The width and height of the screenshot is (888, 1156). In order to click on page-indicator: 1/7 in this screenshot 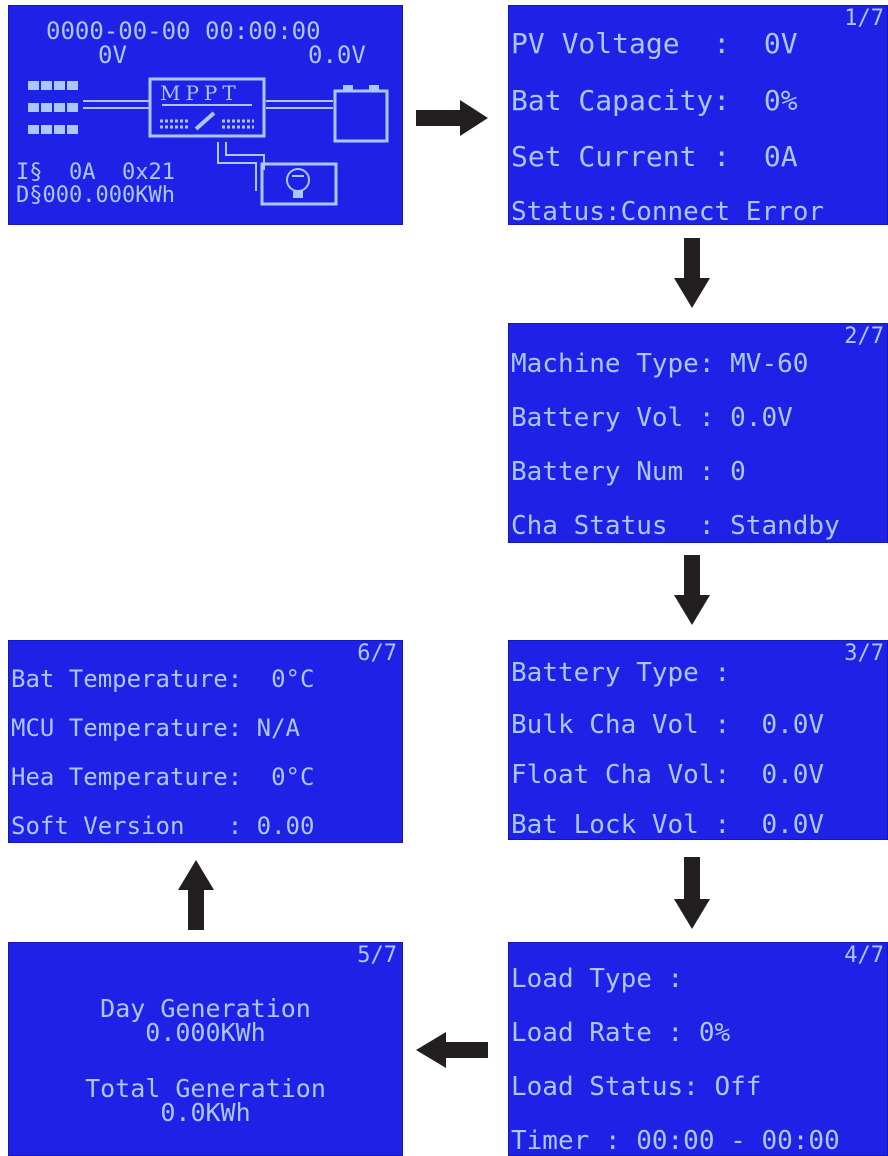, I will do `click(864, 18)`.